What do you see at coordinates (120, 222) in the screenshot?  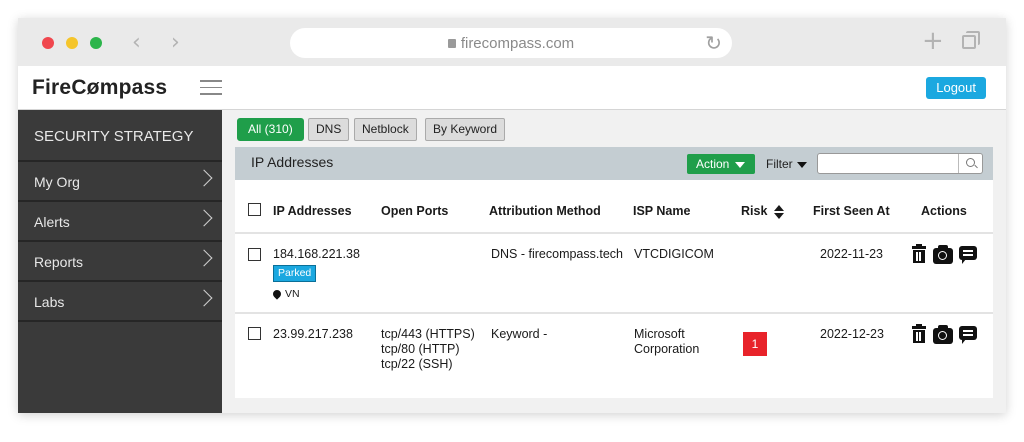 I see `sidebar-item-alerts: Alerts` at bounding box center [120, 222].